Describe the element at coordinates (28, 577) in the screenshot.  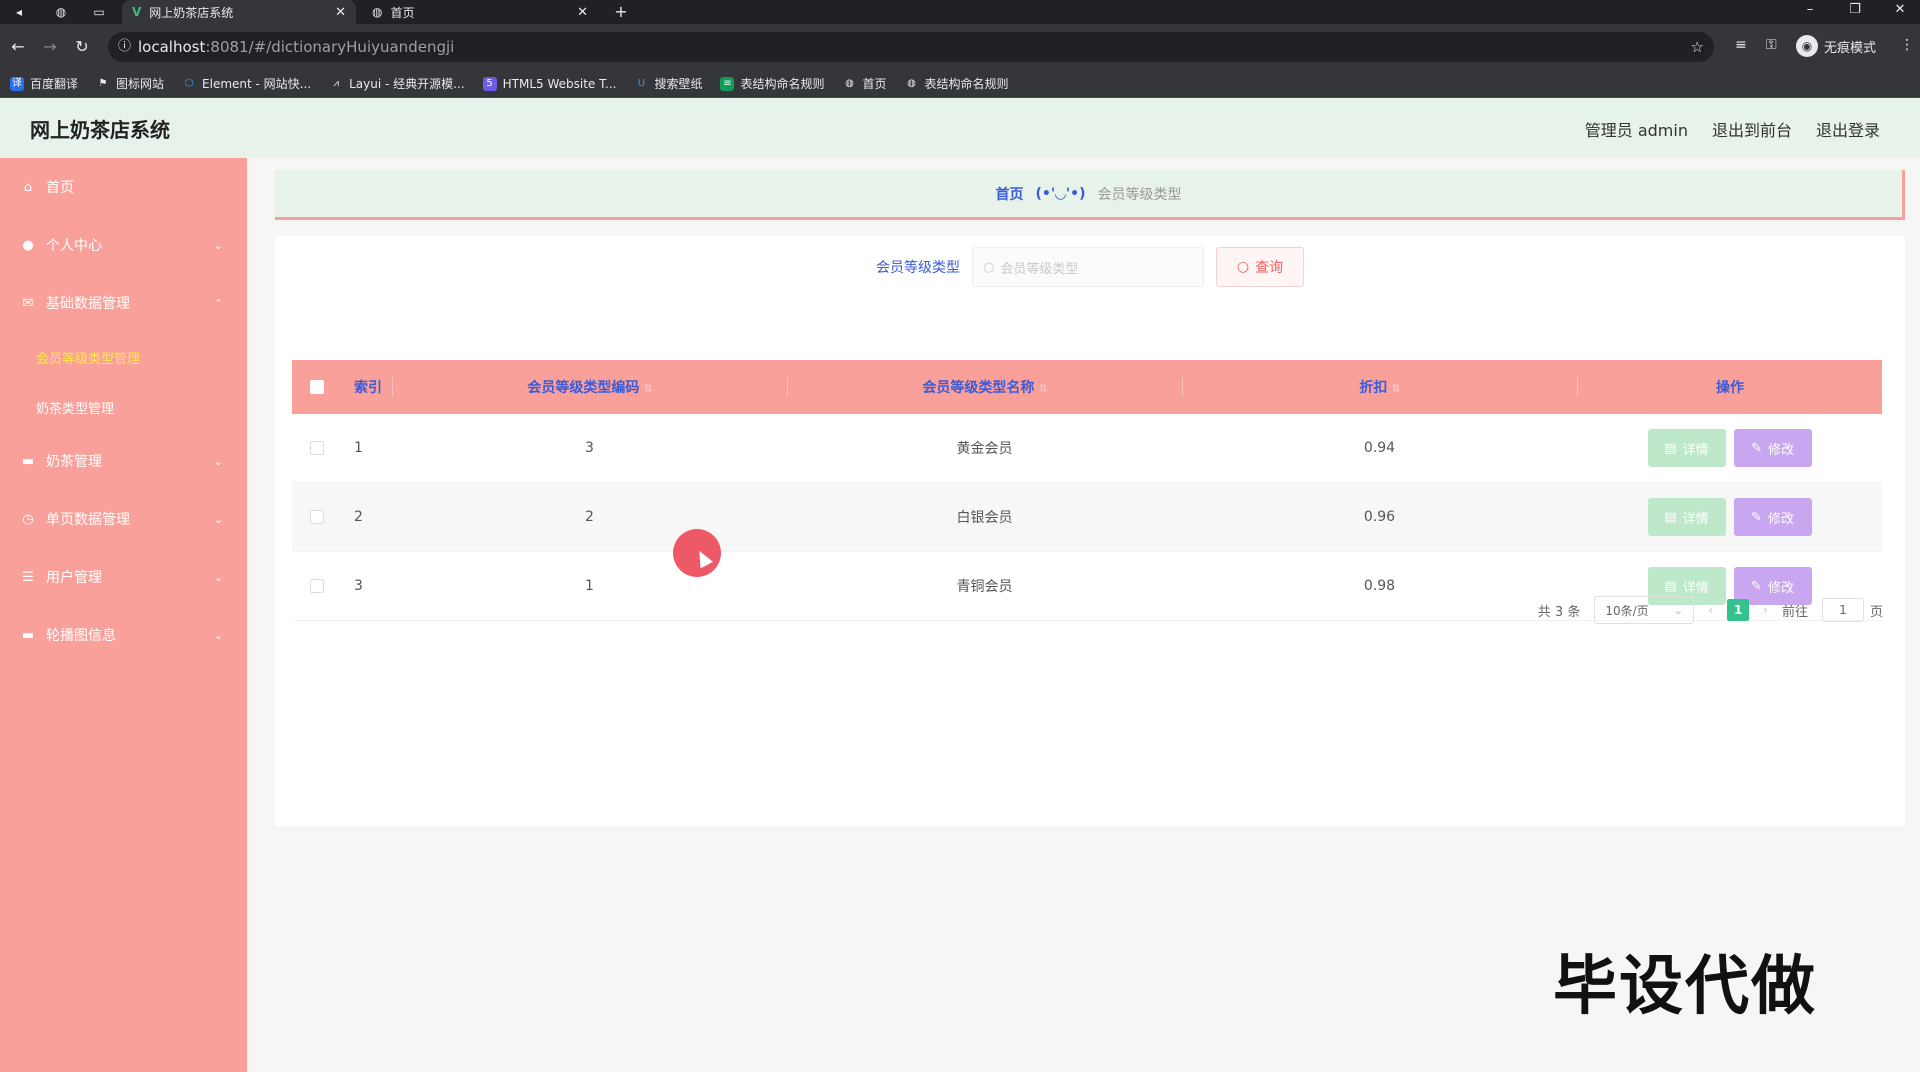
I see `list-icon: ☰` at that location.